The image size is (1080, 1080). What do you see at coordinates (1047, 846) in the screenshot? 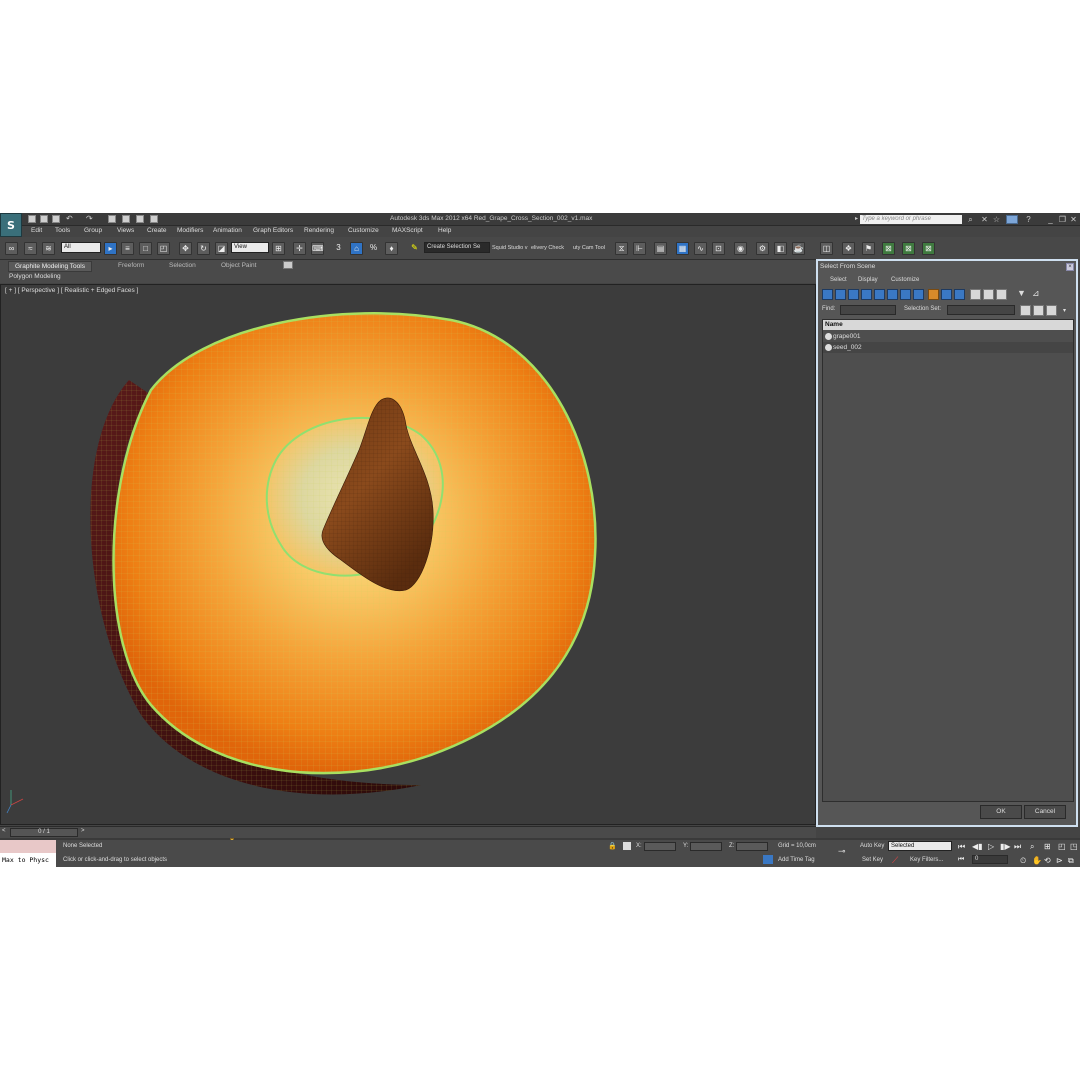
I see `zoom-all-icon: ⊞` at bounding box center [1047, 846].